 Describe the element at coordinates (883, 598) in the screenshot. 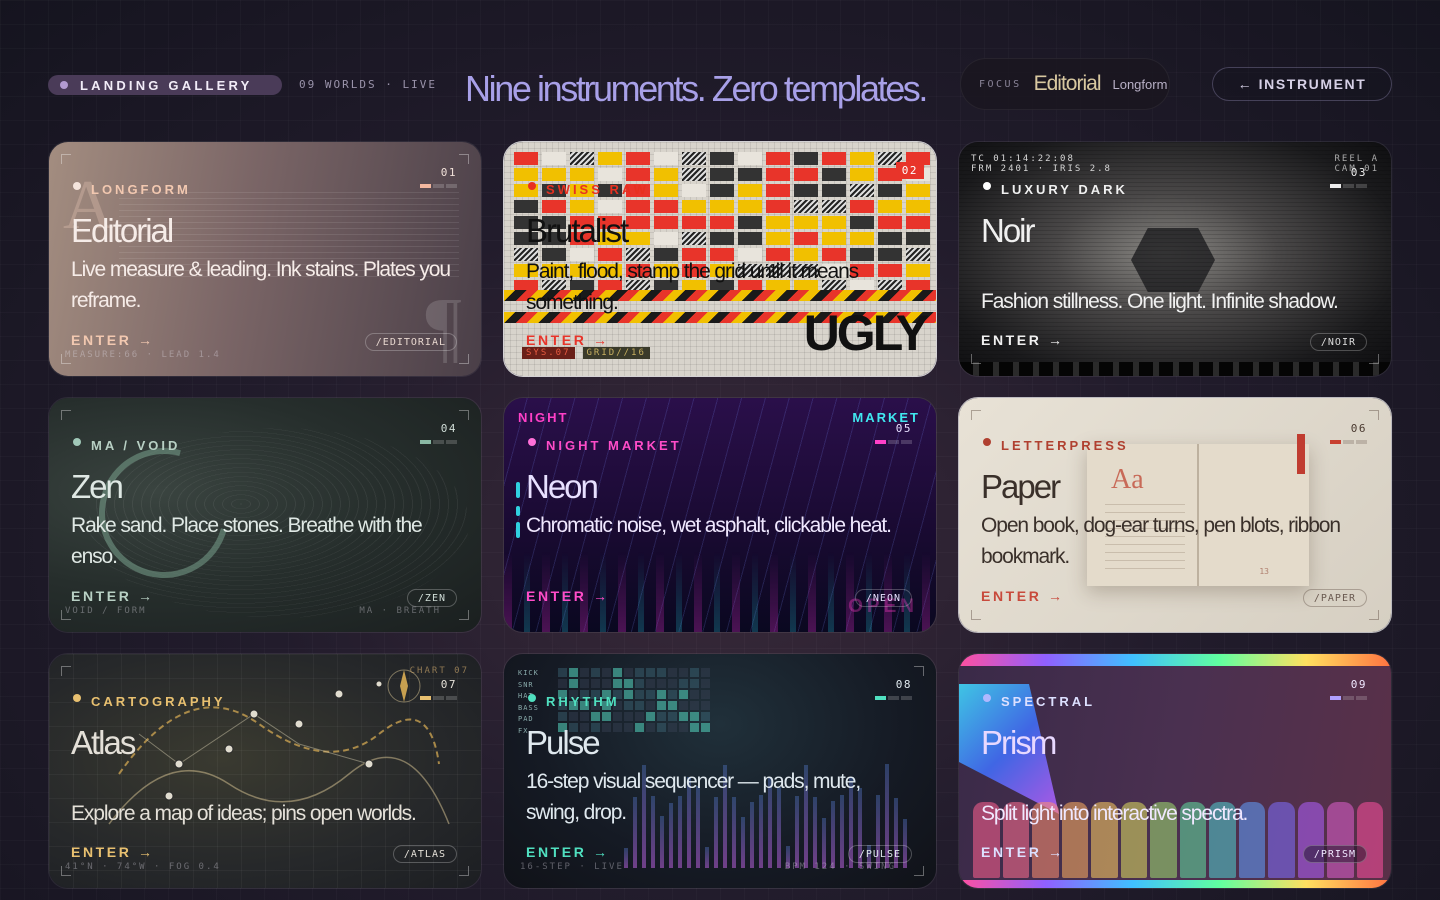

I see `route-slug: /NEON` at that location.